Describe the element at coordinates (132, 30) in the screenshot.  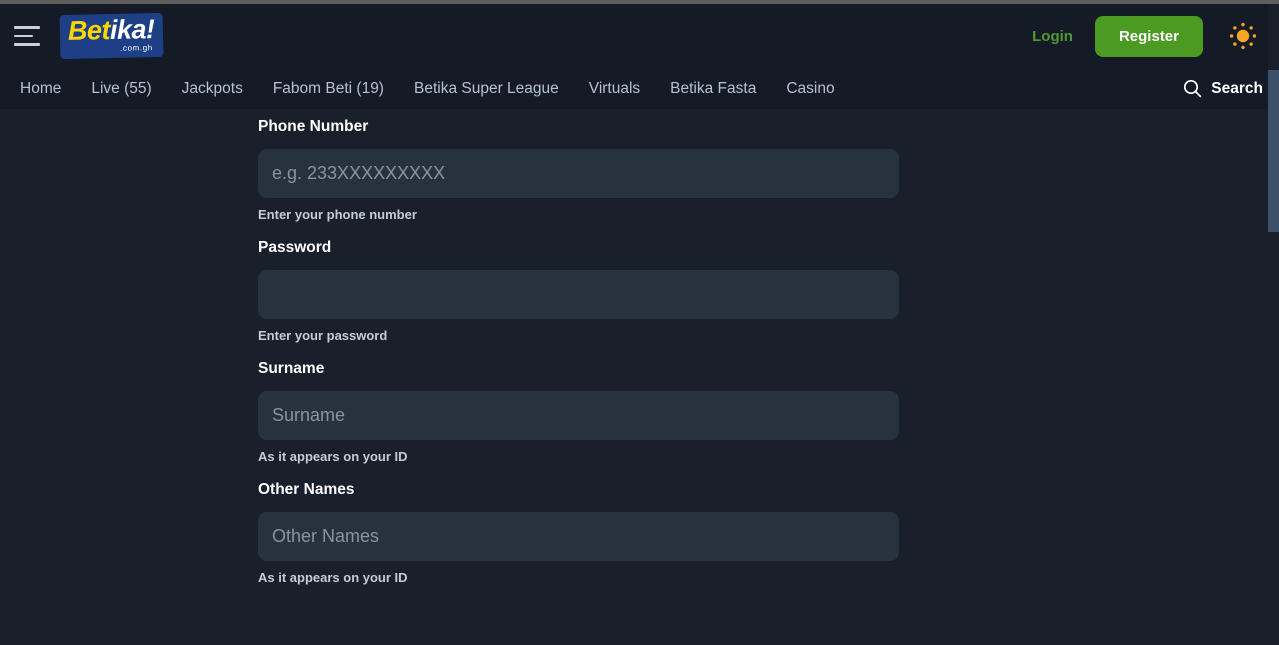
I see `brand-wordmark-ika: ika!` at that location.